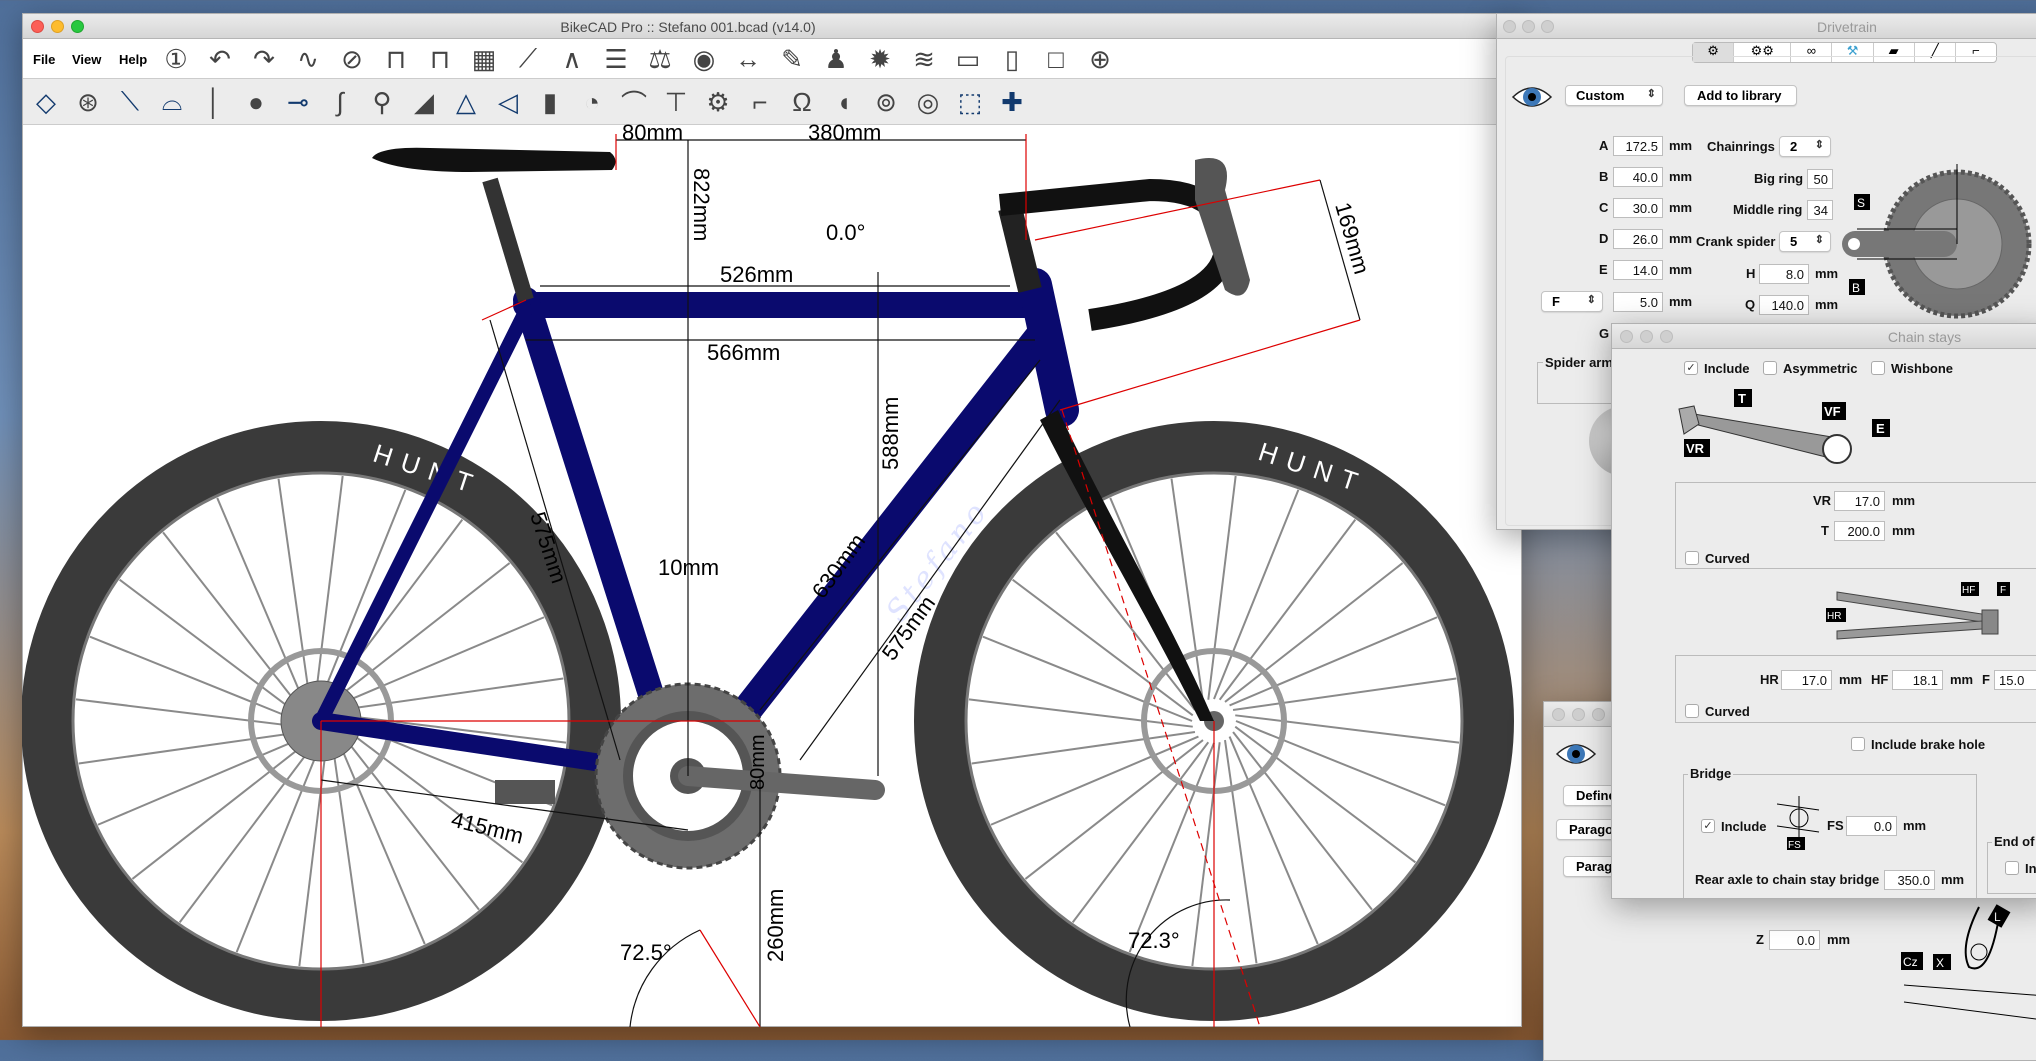  What do you see at coordinates (1604, 238) in the screenshot?
I see `label-d: D` at bounding box center [1604, 238].